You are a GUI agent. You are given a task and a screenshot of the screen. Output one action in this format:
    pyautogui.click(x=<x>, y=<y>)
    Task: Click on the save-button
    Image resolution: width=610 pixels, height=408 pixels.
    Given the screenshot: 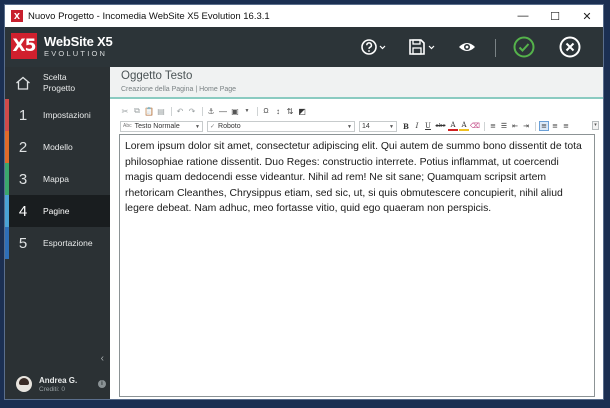 What is the action you would take?
    pyautogui.click(x=422, y=47)
    